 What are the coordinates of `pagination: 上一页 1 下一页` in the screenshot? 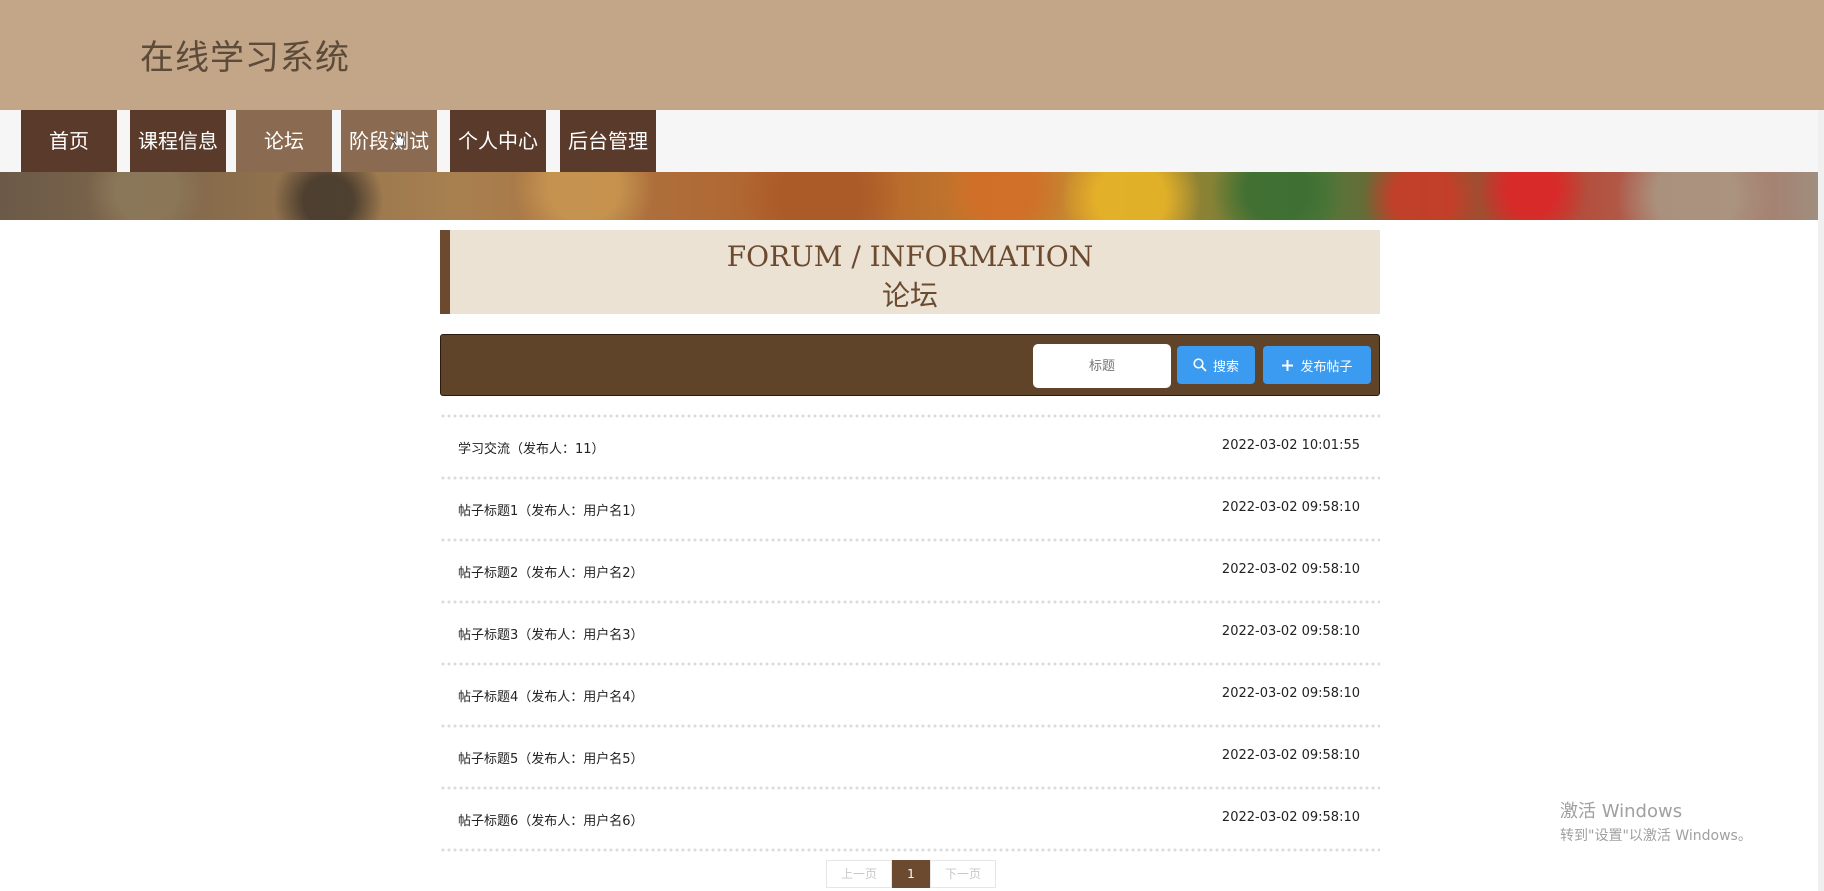 It's located at (911, 874).